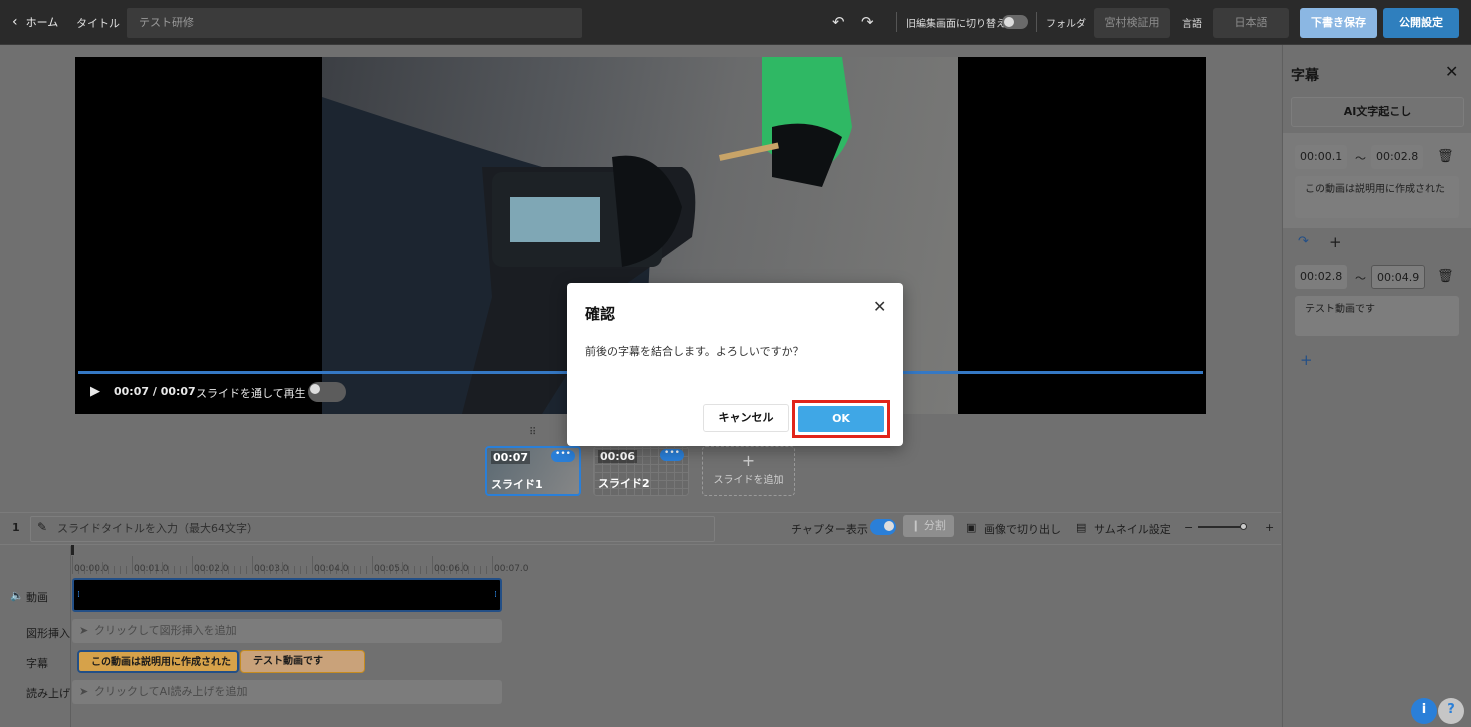 The width and height of the screenshot is (1471, 727). I want to click on ruler-label: 00:00.0, so click(91, 569).